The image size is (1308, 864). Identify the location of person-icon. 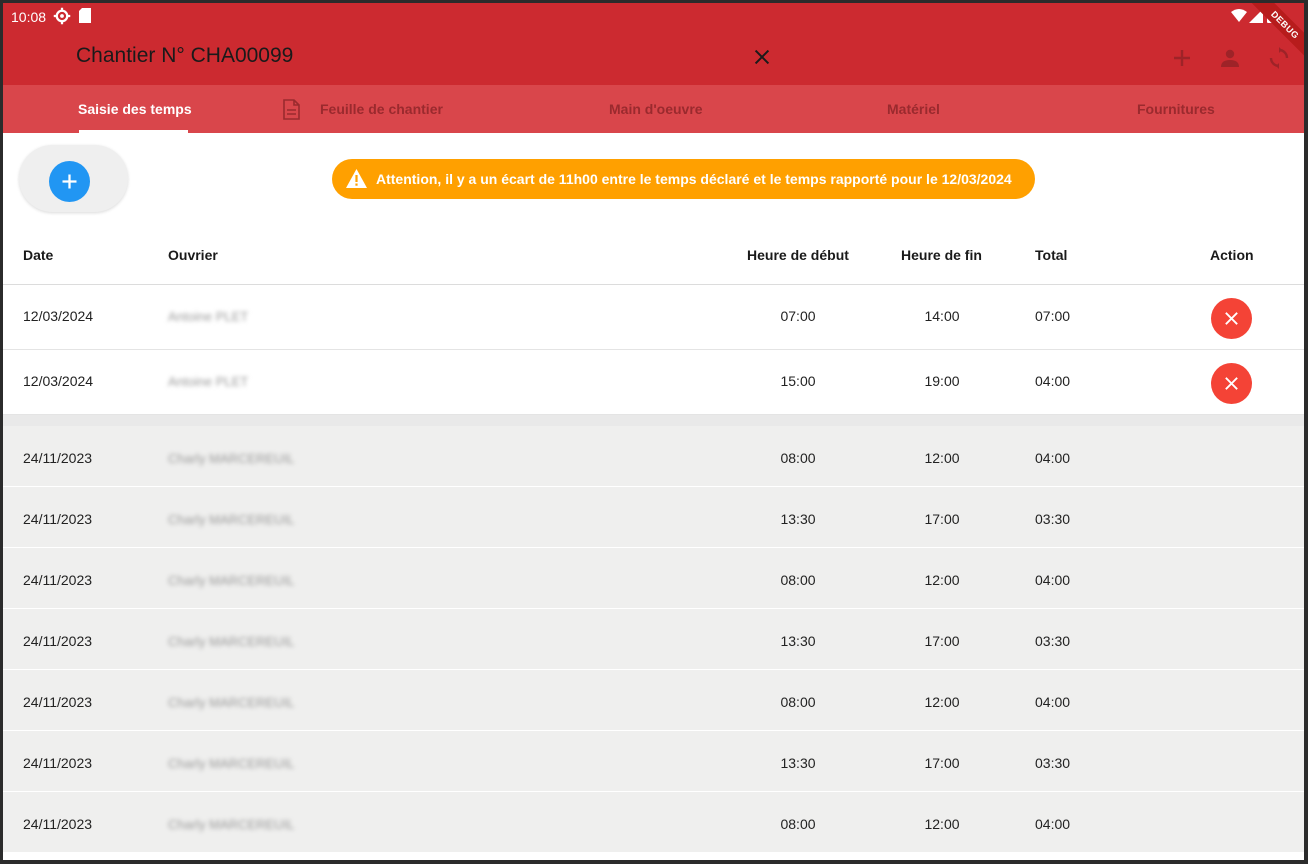
(1230, 58).